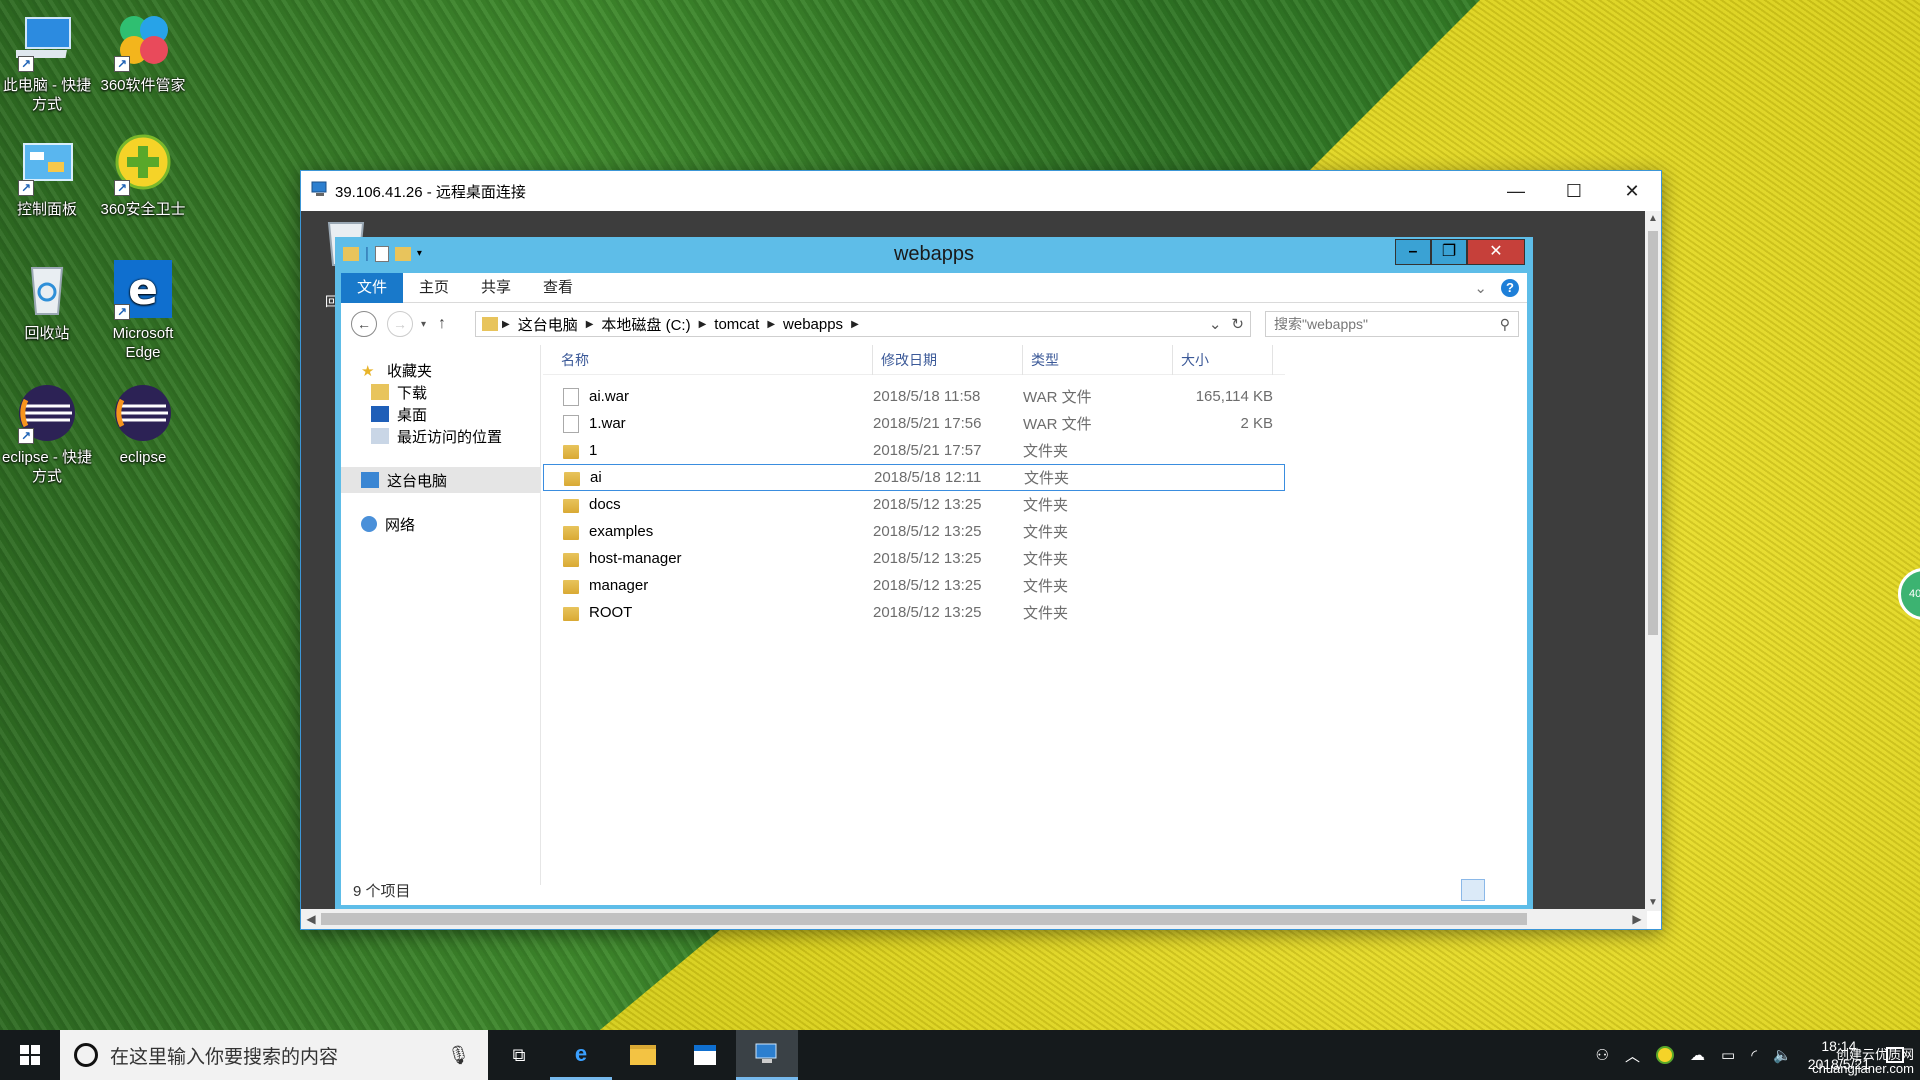 This screenshot has height=1080, width=1920. Describe the element at coordinates (1237, 324) in the screenshot. I see `refresh-icon: ↻` at that location.